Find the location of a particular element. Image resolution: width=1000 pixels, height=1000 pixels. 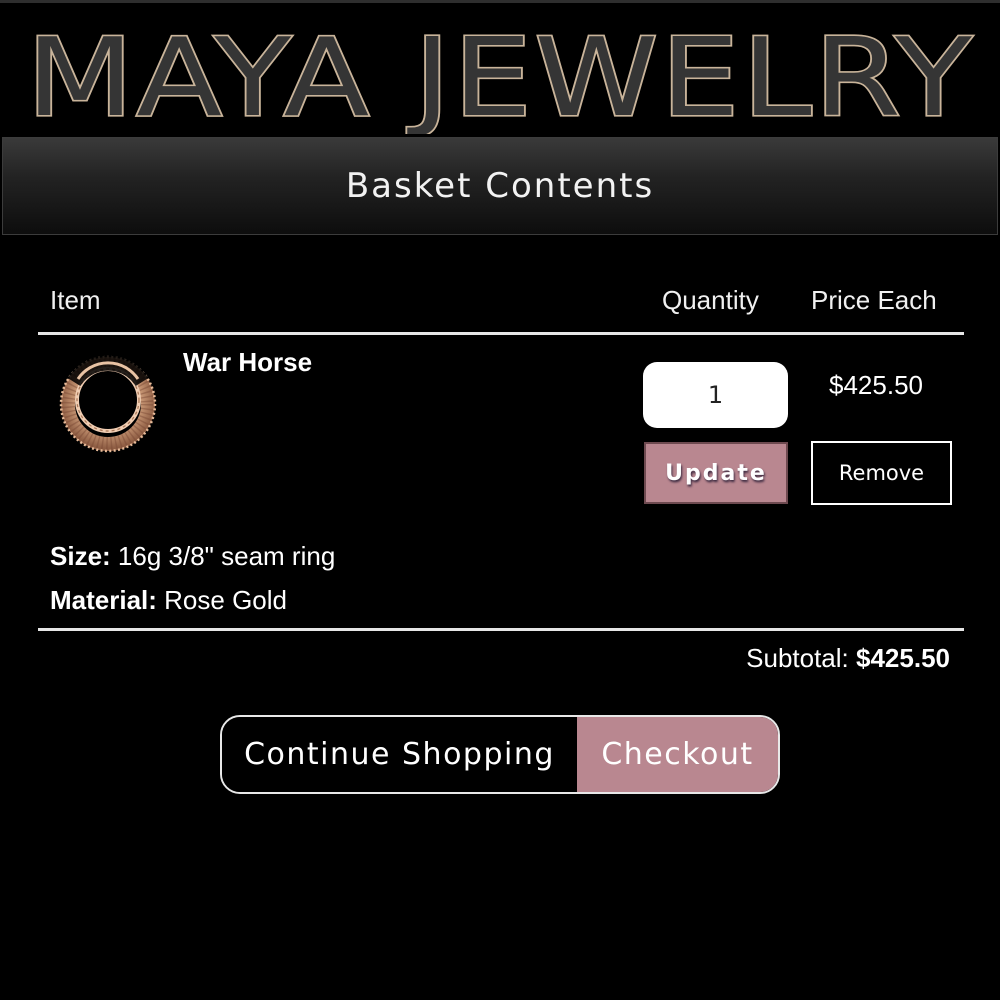

attribute-label: Material: is located at coordinates (103, 600).